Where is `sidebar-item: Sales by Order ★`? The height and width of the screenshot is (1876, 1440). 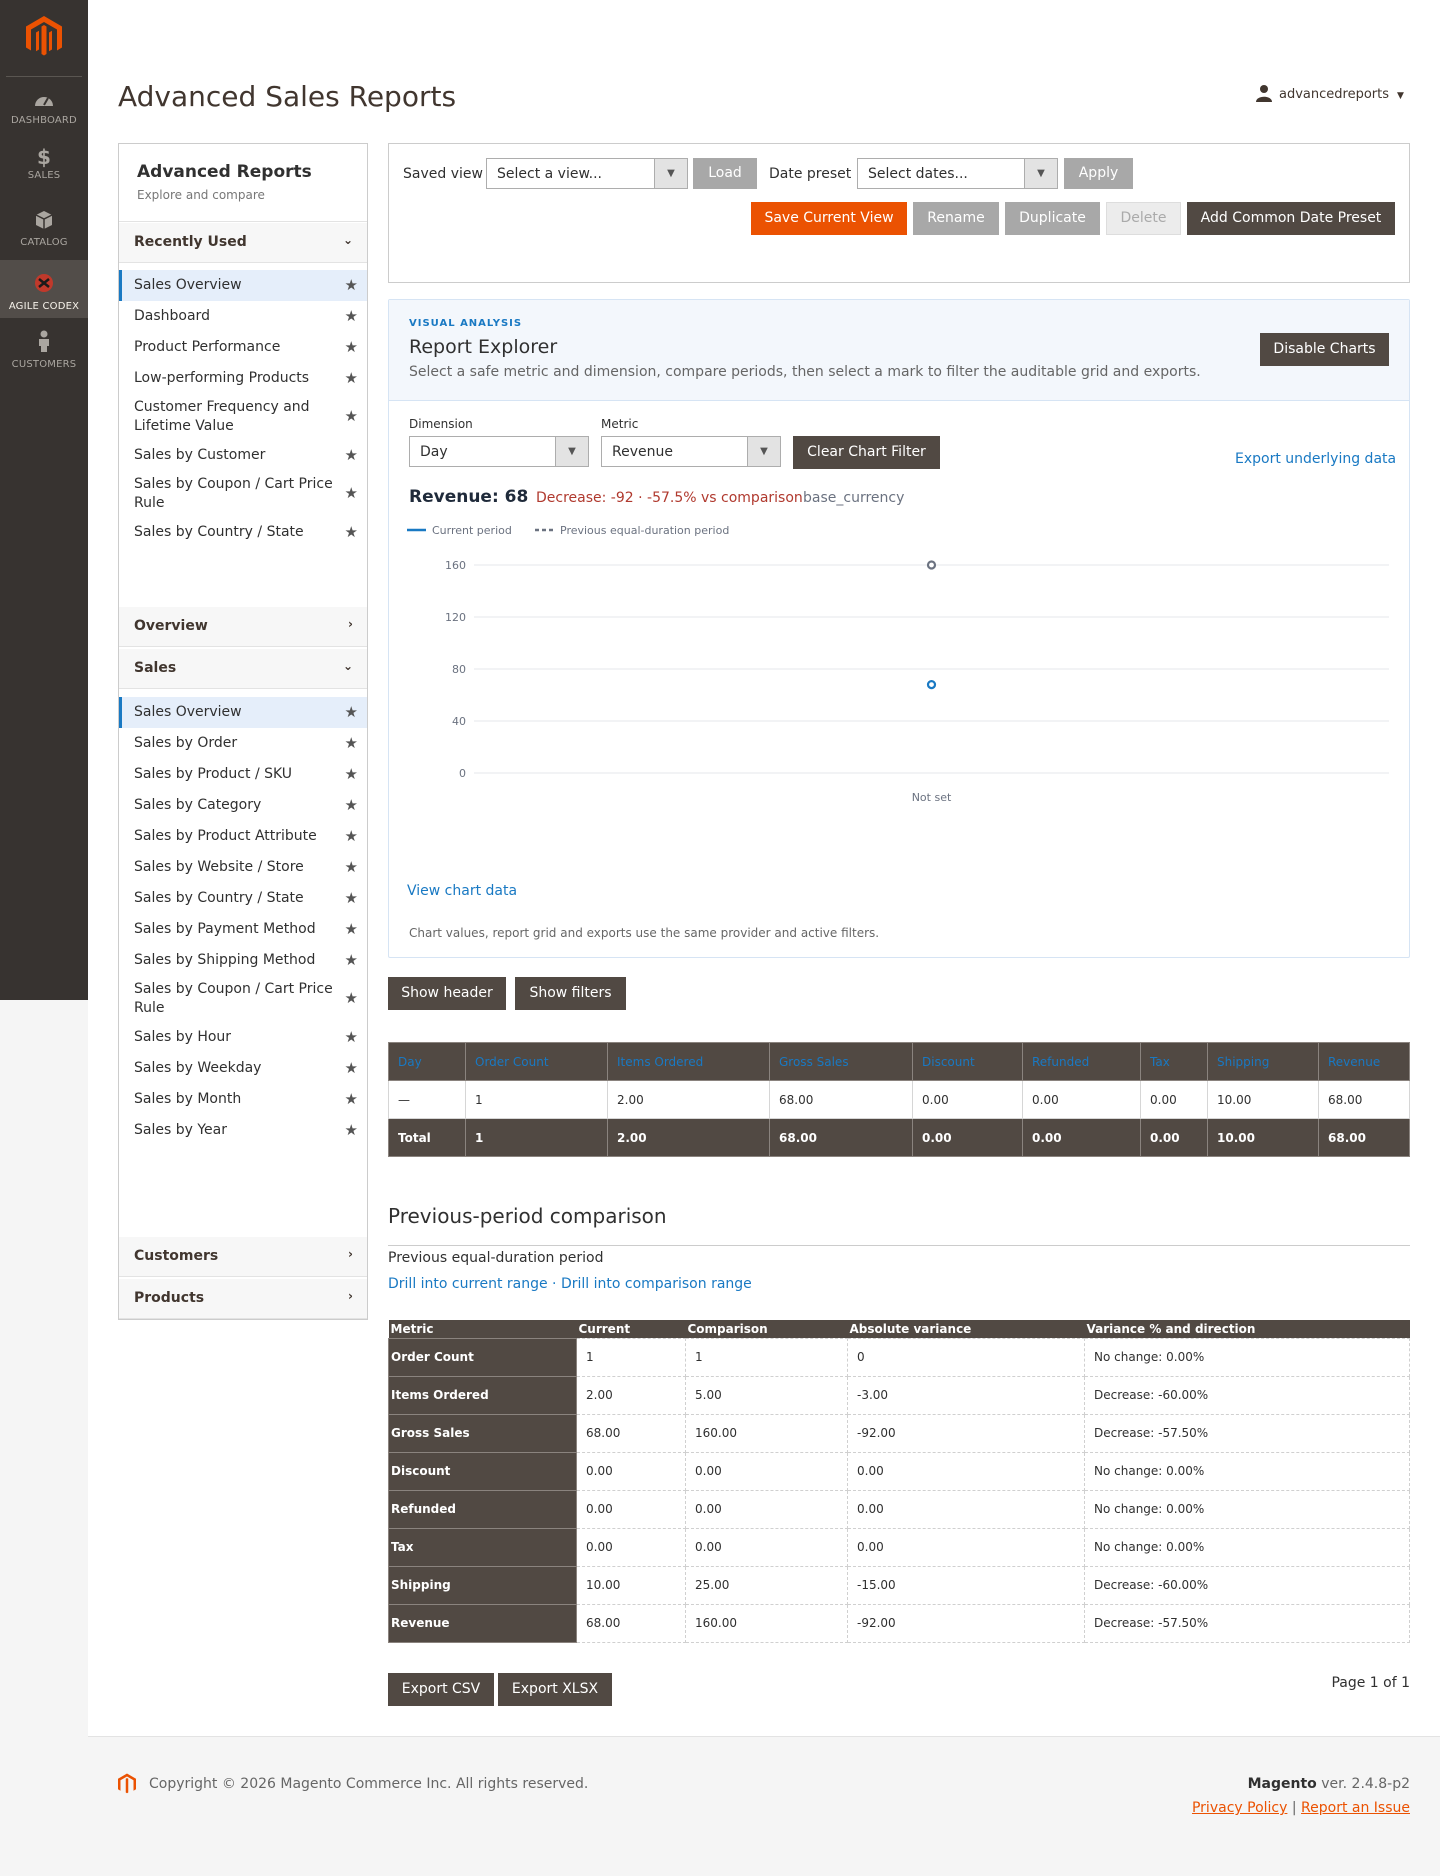
sidebar-item: Sales by Order ★ is located at coordinates (243, 743).